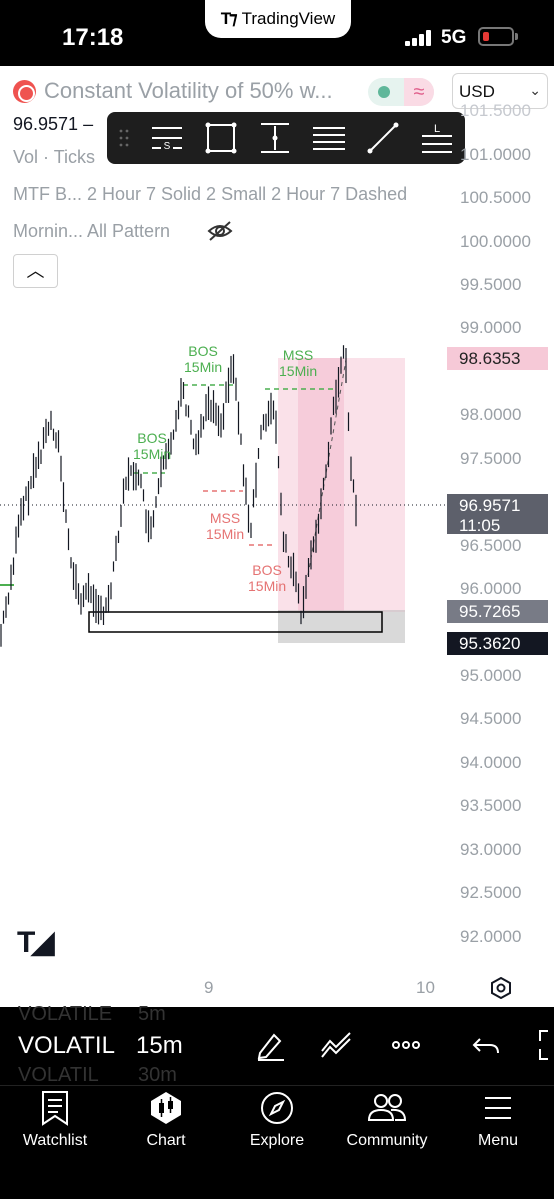 The image size is (554, 1199). I want to click on mss-annotation-red: MSS 15Min, so click(225, 526).